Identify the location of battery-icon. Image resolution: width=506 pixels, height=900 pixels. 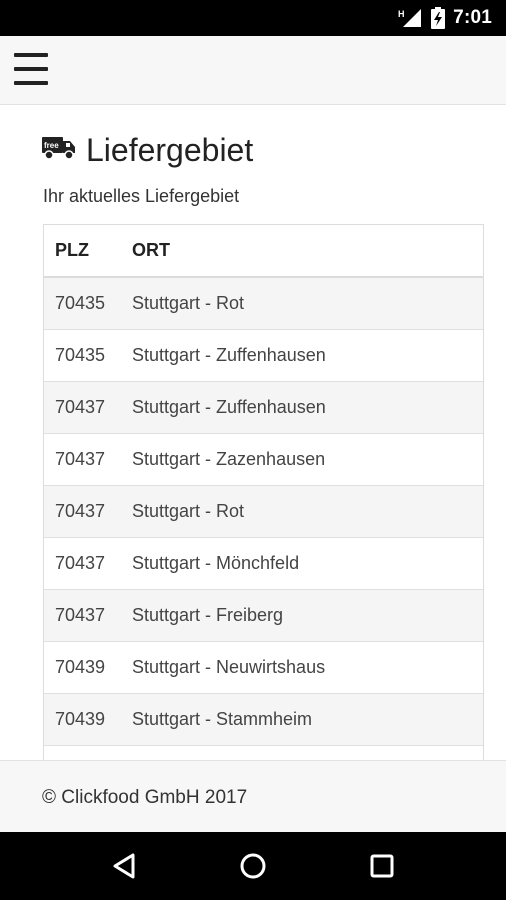
(438, 18).